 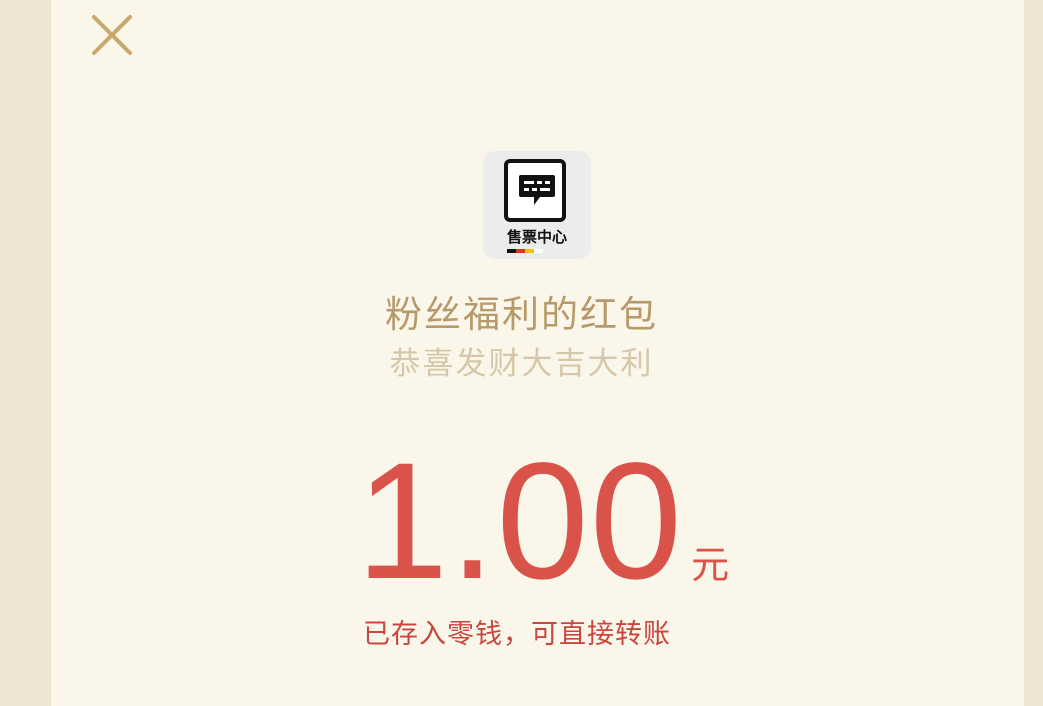 What do you see at coordinates (536, 237) in the screenshot?
I see `logo-text: 售票中心` at bounding box center [536, 237].